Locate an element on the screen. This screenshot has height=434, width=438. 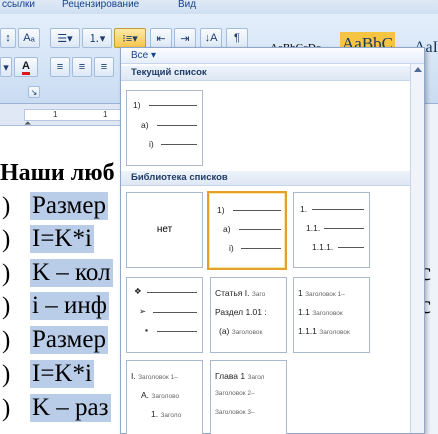
case-icon: ↕ is located at coordinates (8, 38).